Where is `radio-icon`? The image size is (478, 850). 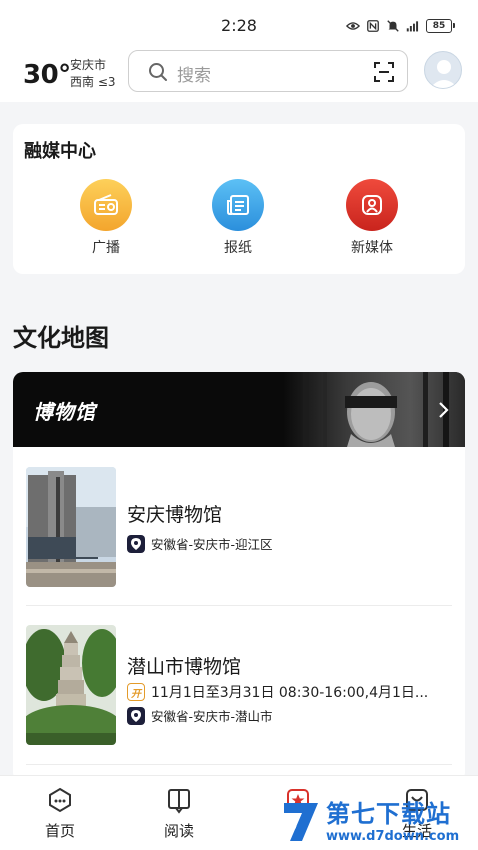
radio-icon is located at coordinates (106, 205).